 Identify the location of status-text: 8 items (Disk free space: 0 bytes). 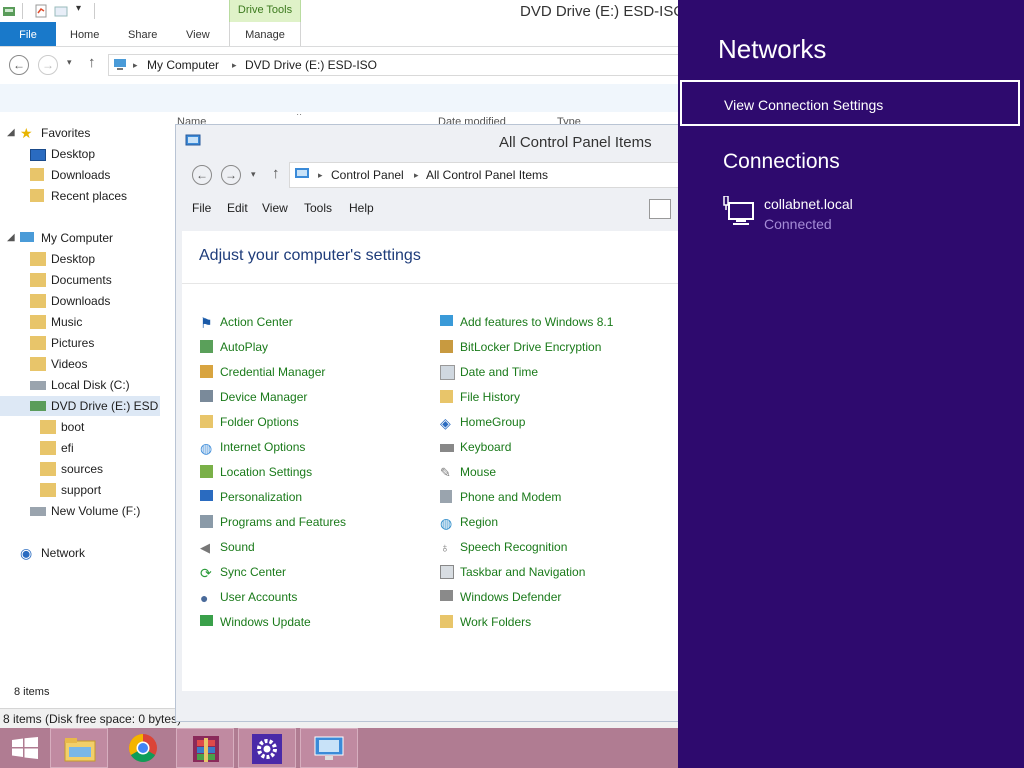
(92, 719).